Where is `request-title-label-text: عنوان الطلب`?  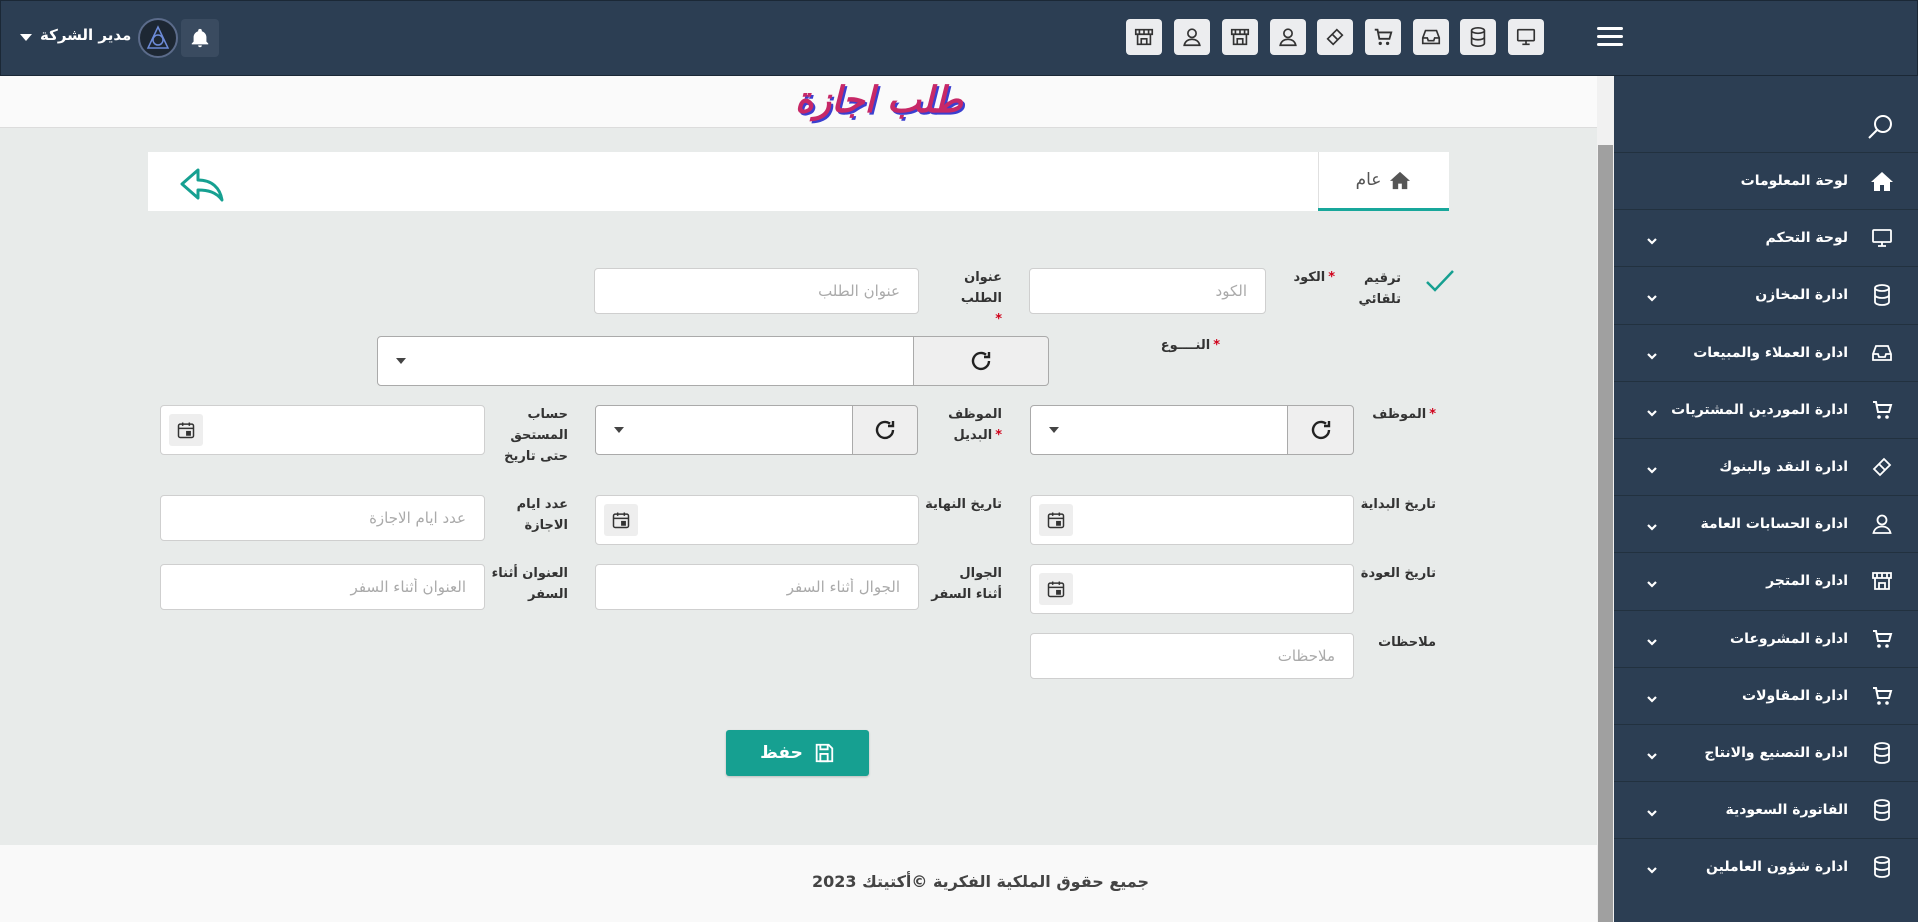
request-title-label-text: عنوان الطلب is located at coordinates (981, 288).